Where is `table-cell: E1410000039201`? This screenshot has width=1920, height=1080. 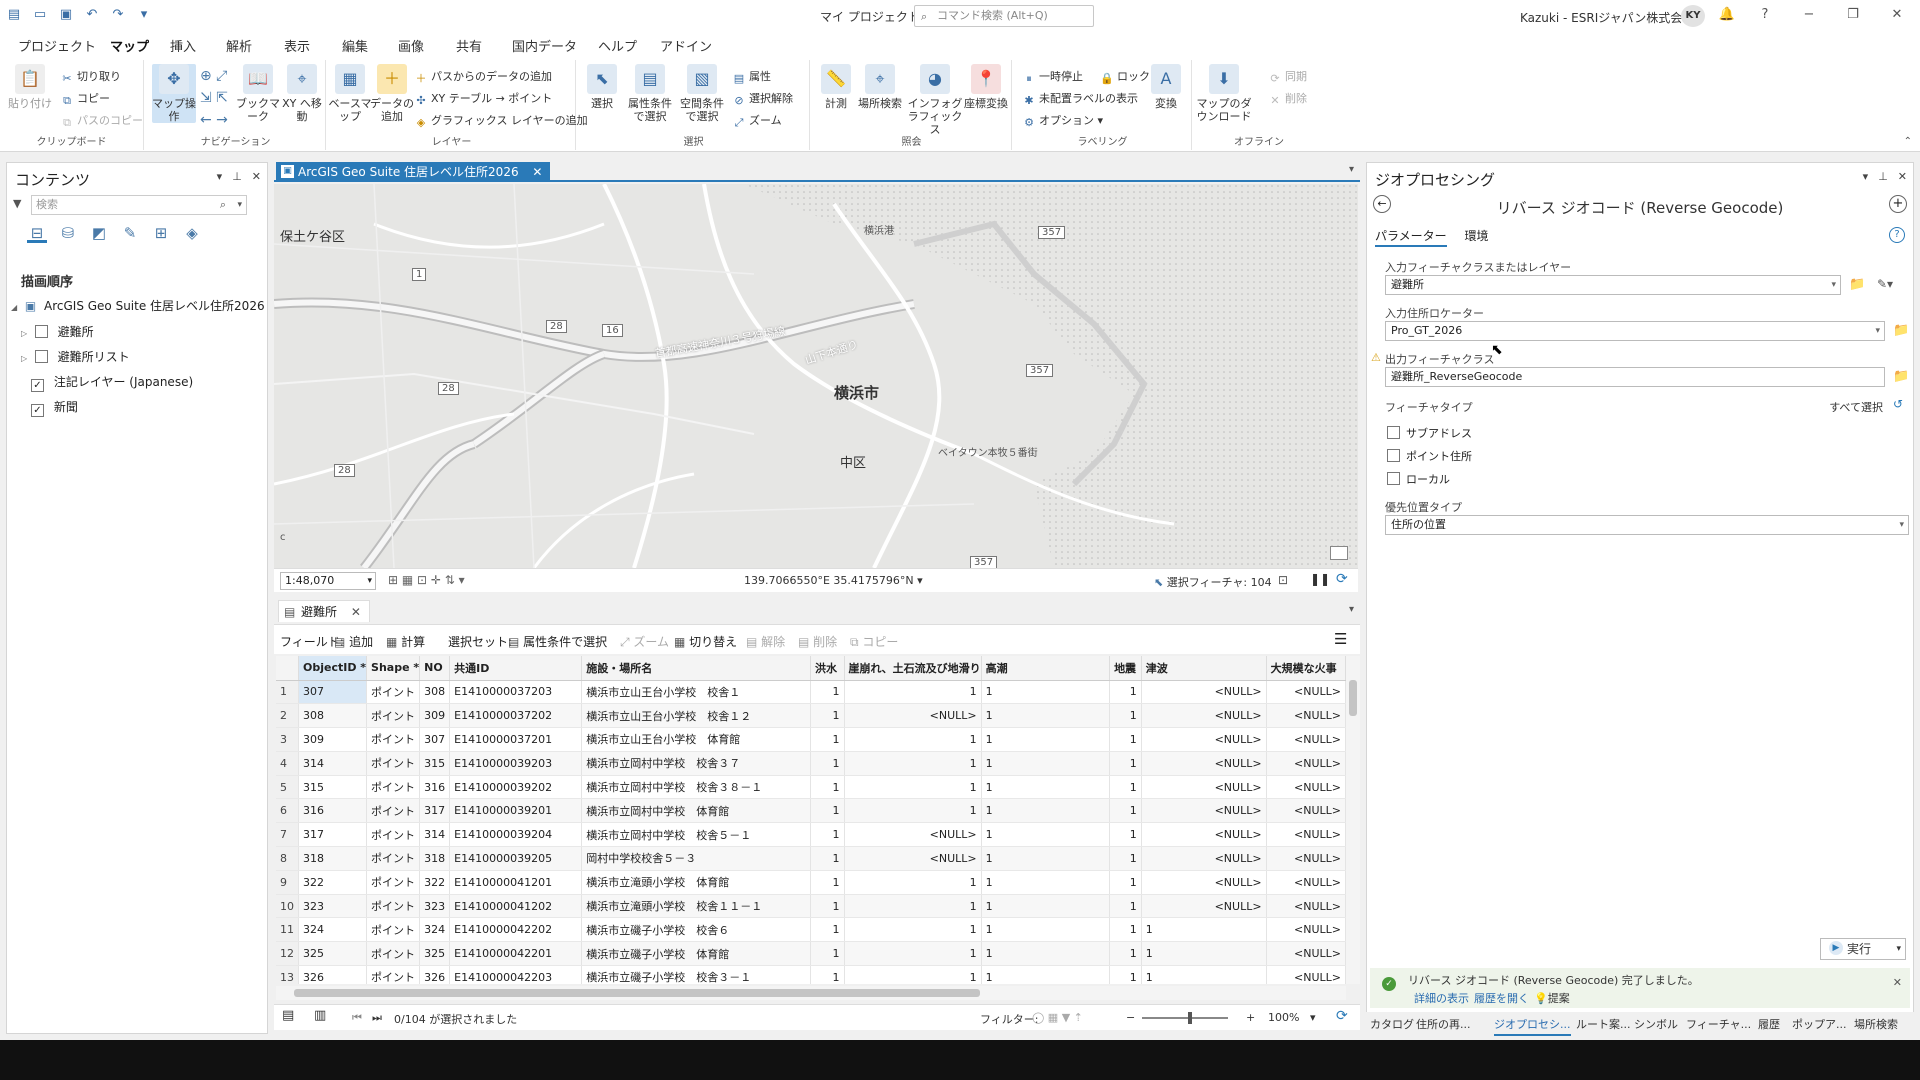 table-cell: E1410000039201 is located at coordinates (516, 811).